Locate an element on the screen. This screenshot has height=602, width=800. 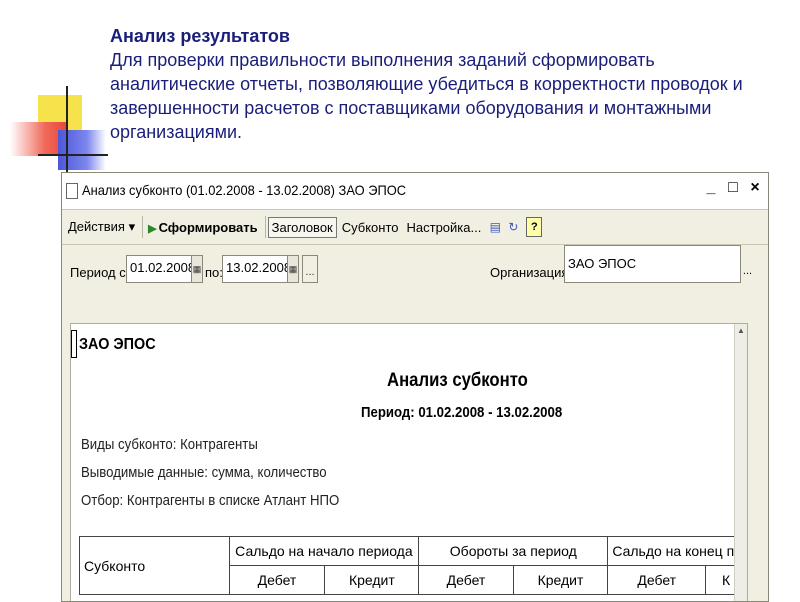
turnover-debit-header: Дебет is located at coordinates (466, 580).